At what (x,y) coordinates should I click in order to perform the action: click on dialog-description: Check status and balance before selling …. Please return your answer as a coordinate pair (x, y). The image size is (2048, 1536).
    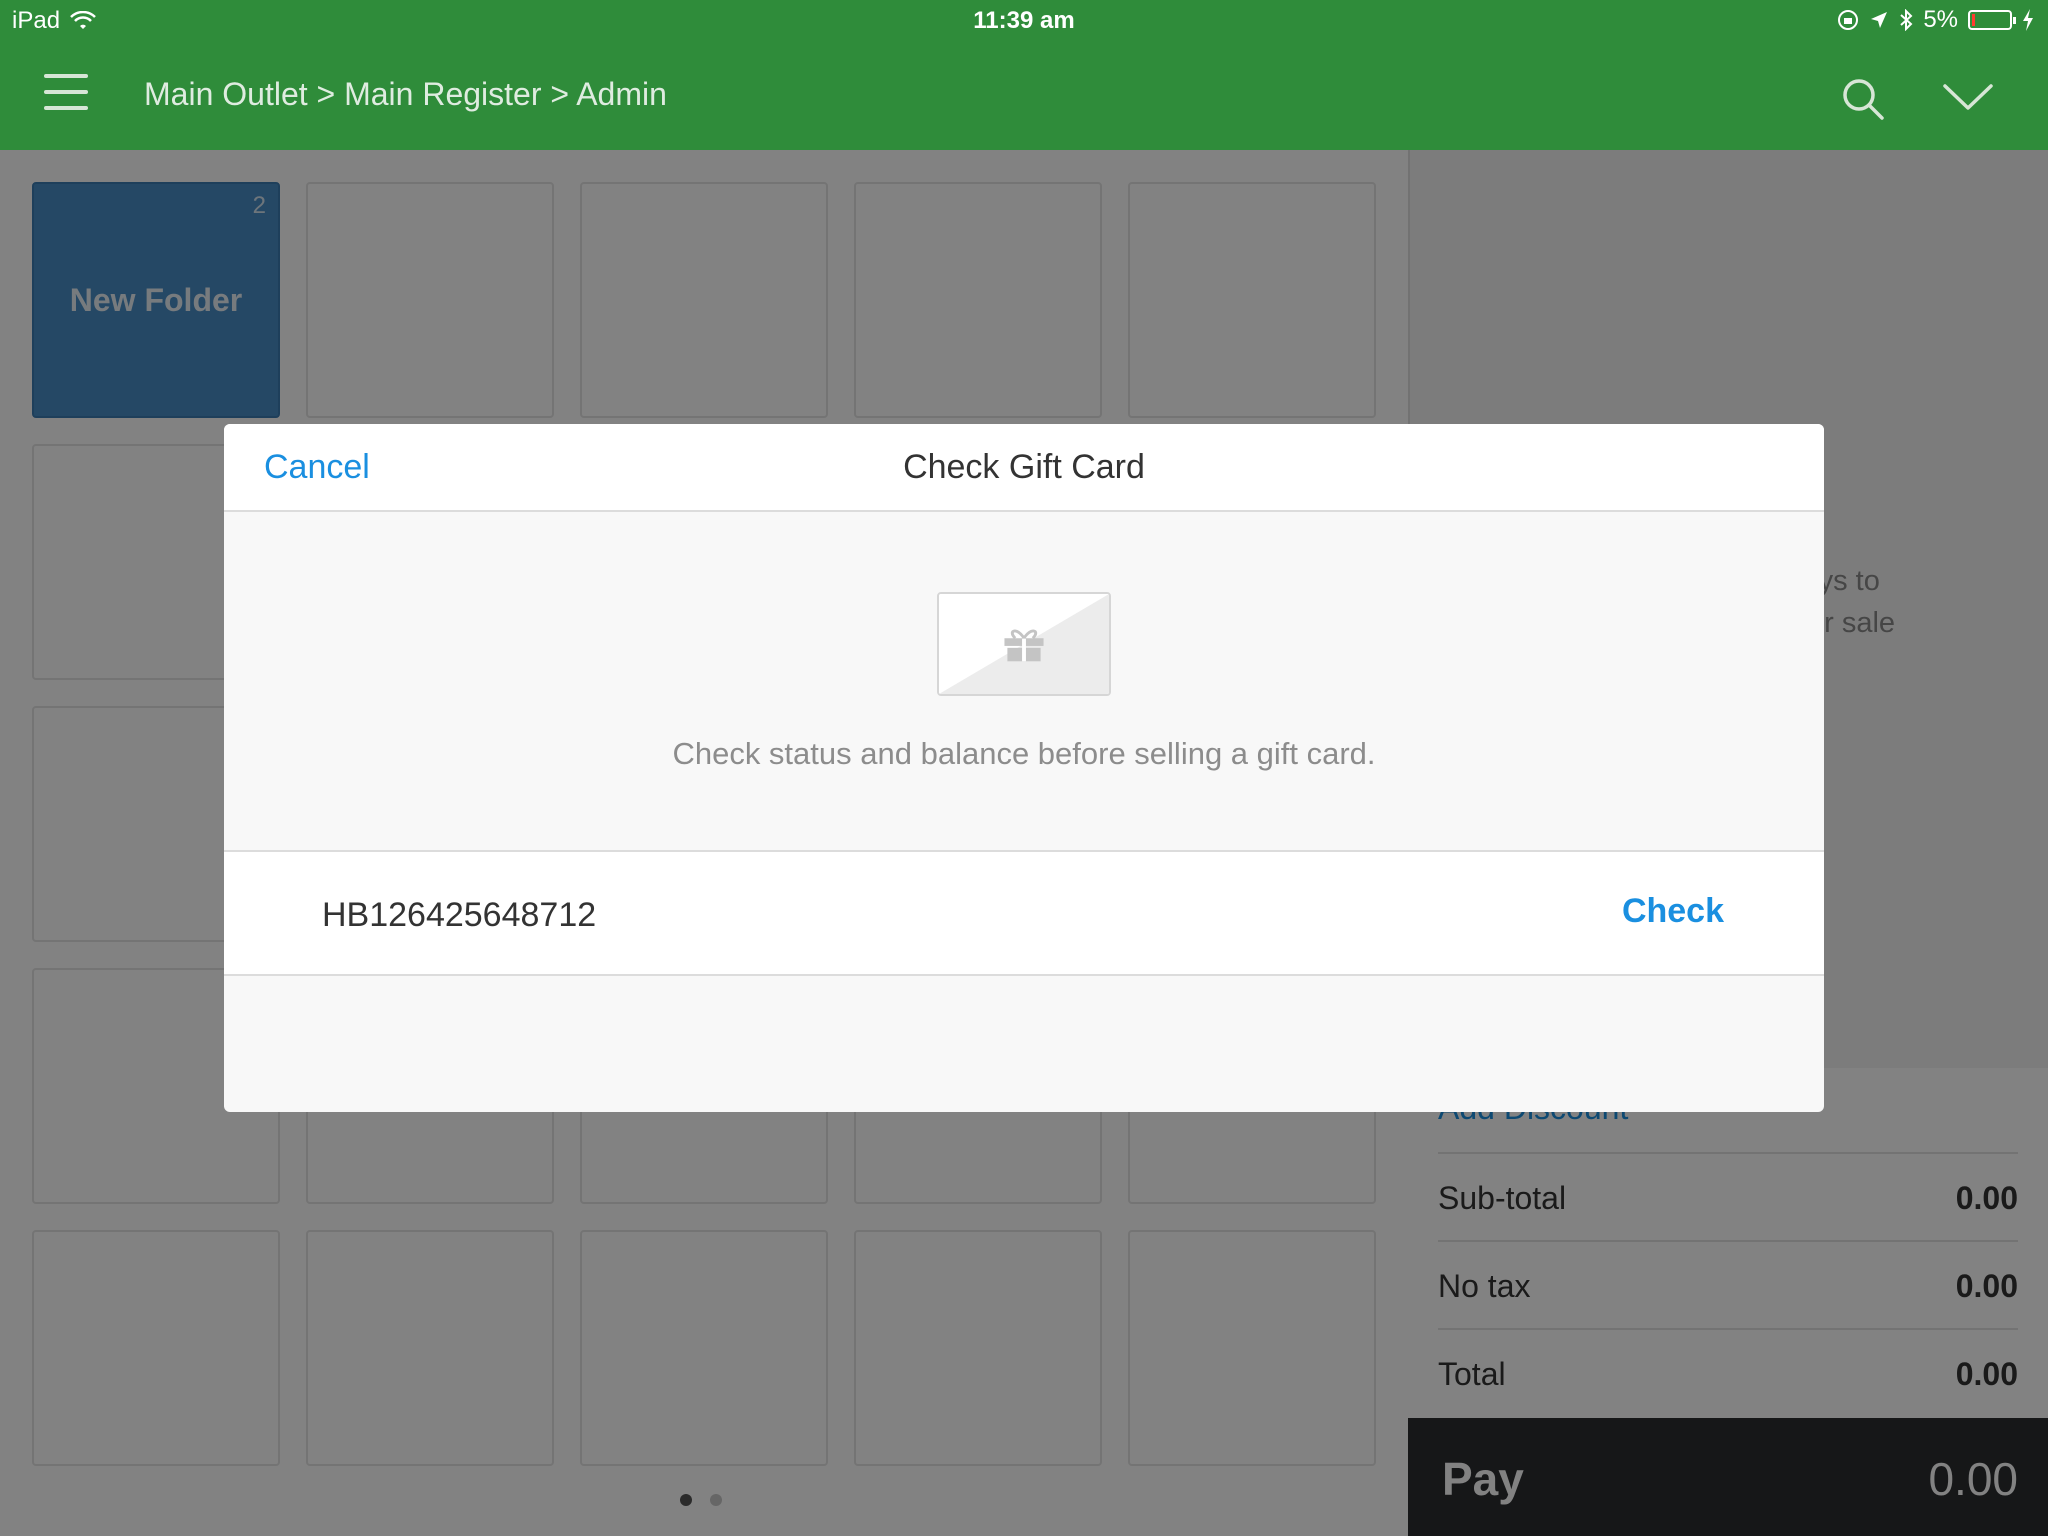
    Looking at the image, I should click on (1024, 753).